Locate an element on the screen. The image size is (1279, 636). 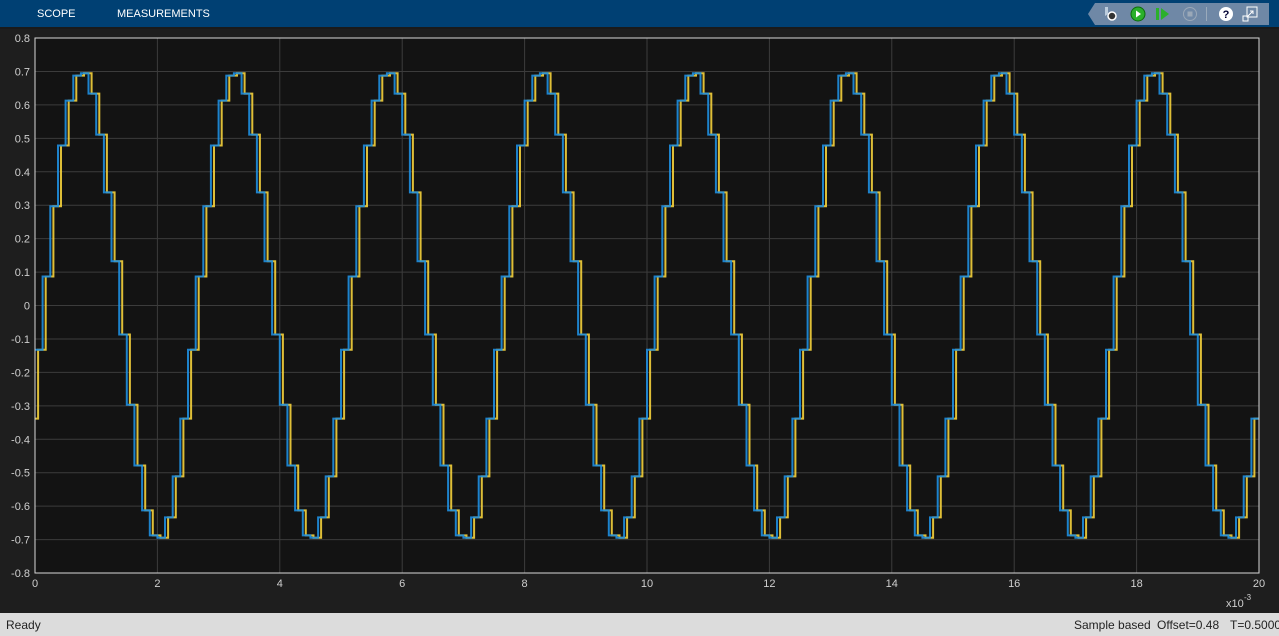
y-tick-label: 0.6 is located at coordinates (22, 106).